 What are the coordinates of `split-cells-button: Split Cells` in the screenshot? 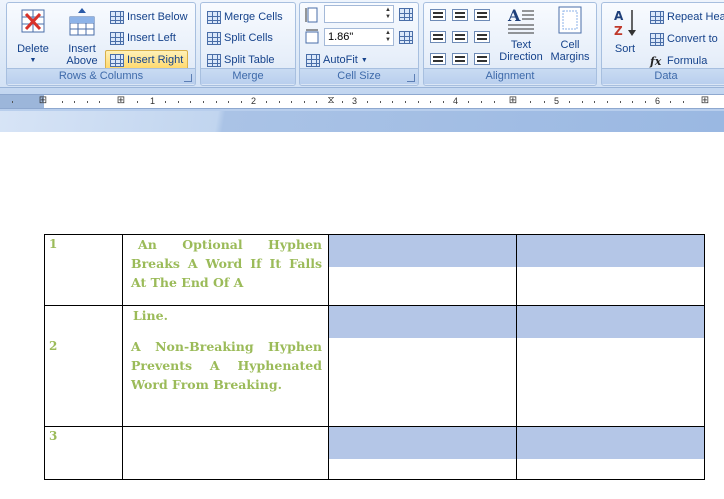 It's located at (240, 38).